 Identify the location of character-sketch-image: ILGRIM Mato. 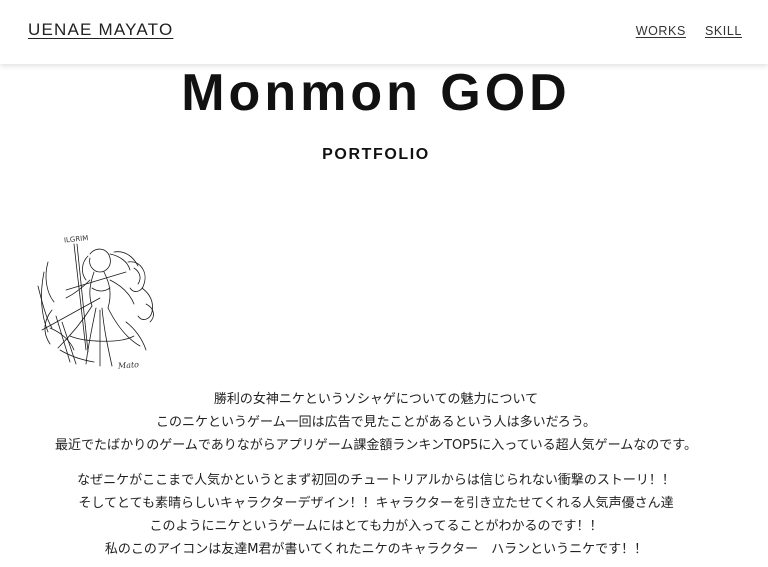
(97, 306).